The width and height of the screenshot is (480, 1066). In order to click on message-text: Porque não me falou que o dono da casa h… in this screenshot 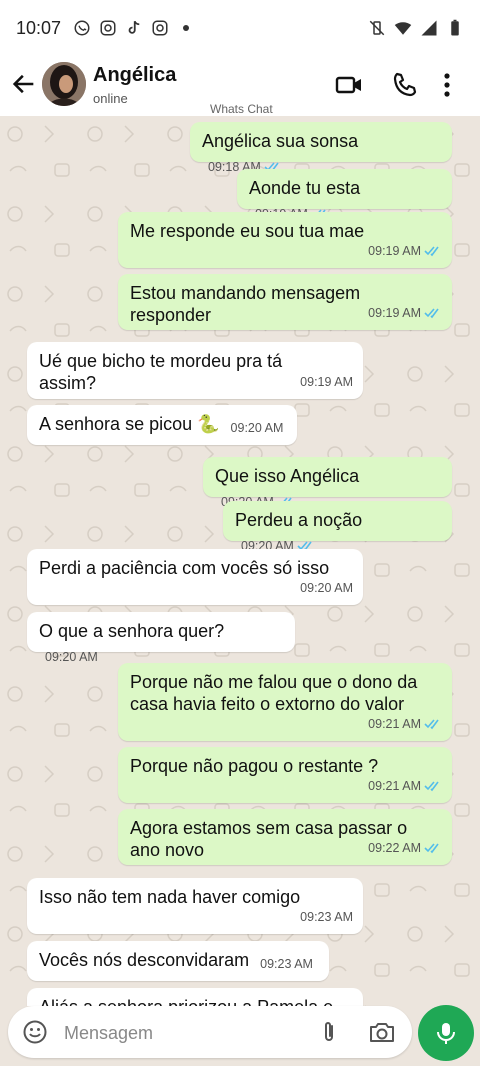, I will do `click(274, 693)`.